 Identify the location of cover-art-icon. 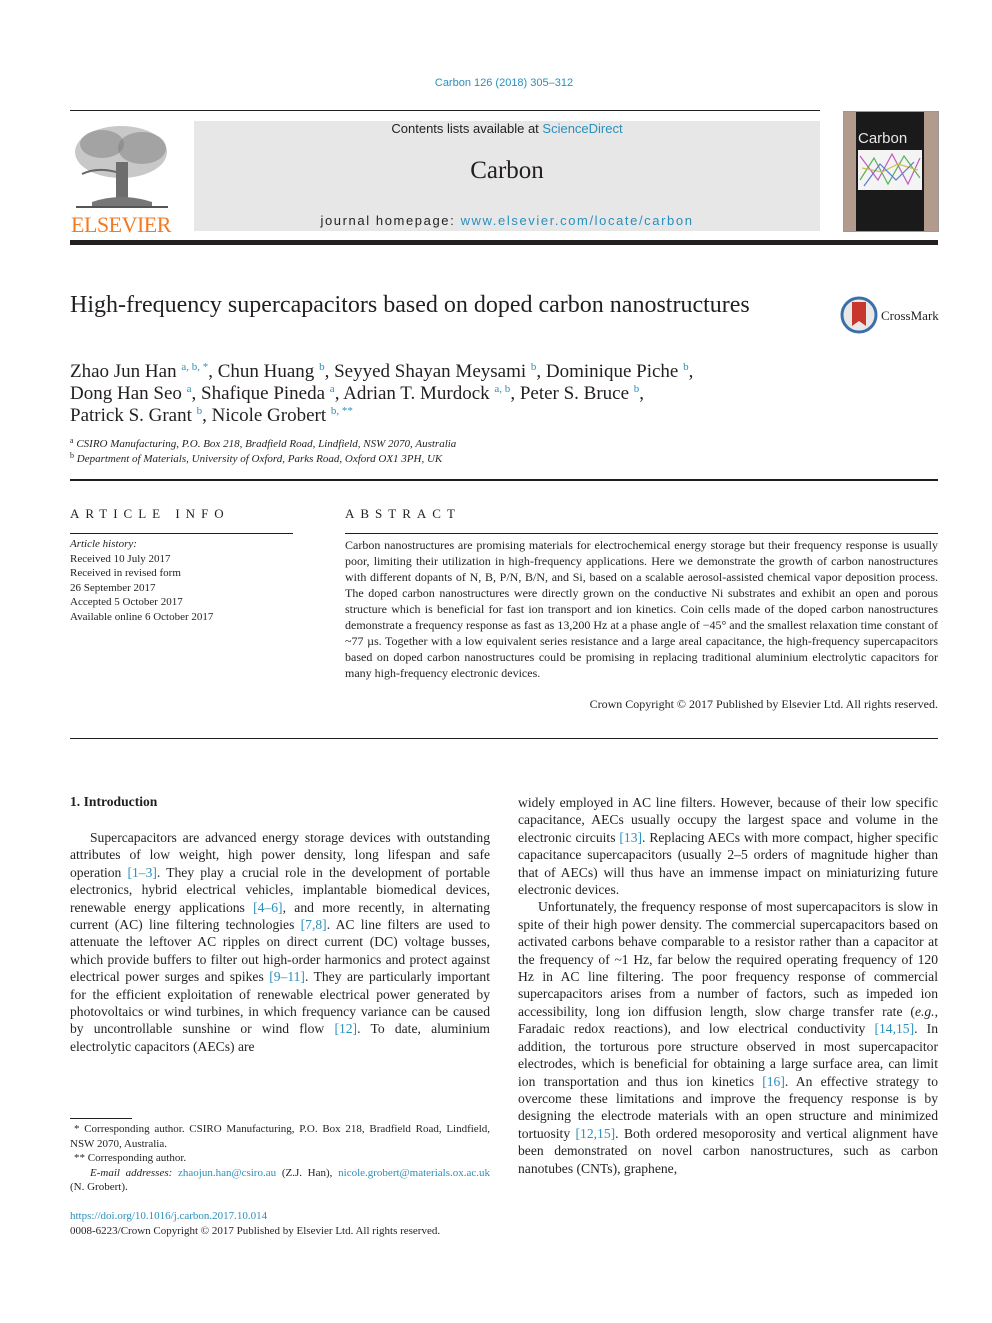
(890, 170).